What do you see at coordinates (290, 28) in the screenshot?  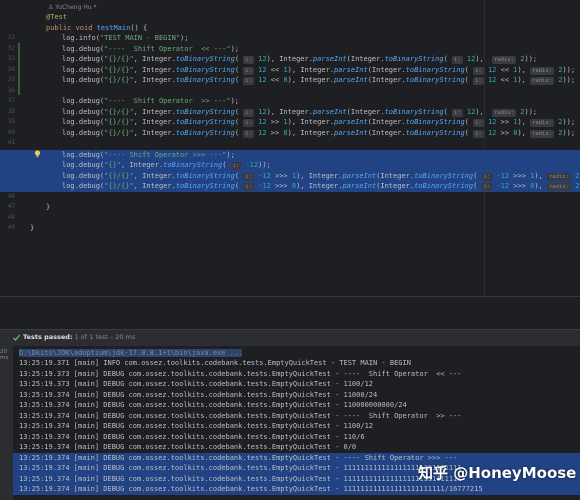 I see `code-line: public void testMain() {` at bounding box center [290, 28].